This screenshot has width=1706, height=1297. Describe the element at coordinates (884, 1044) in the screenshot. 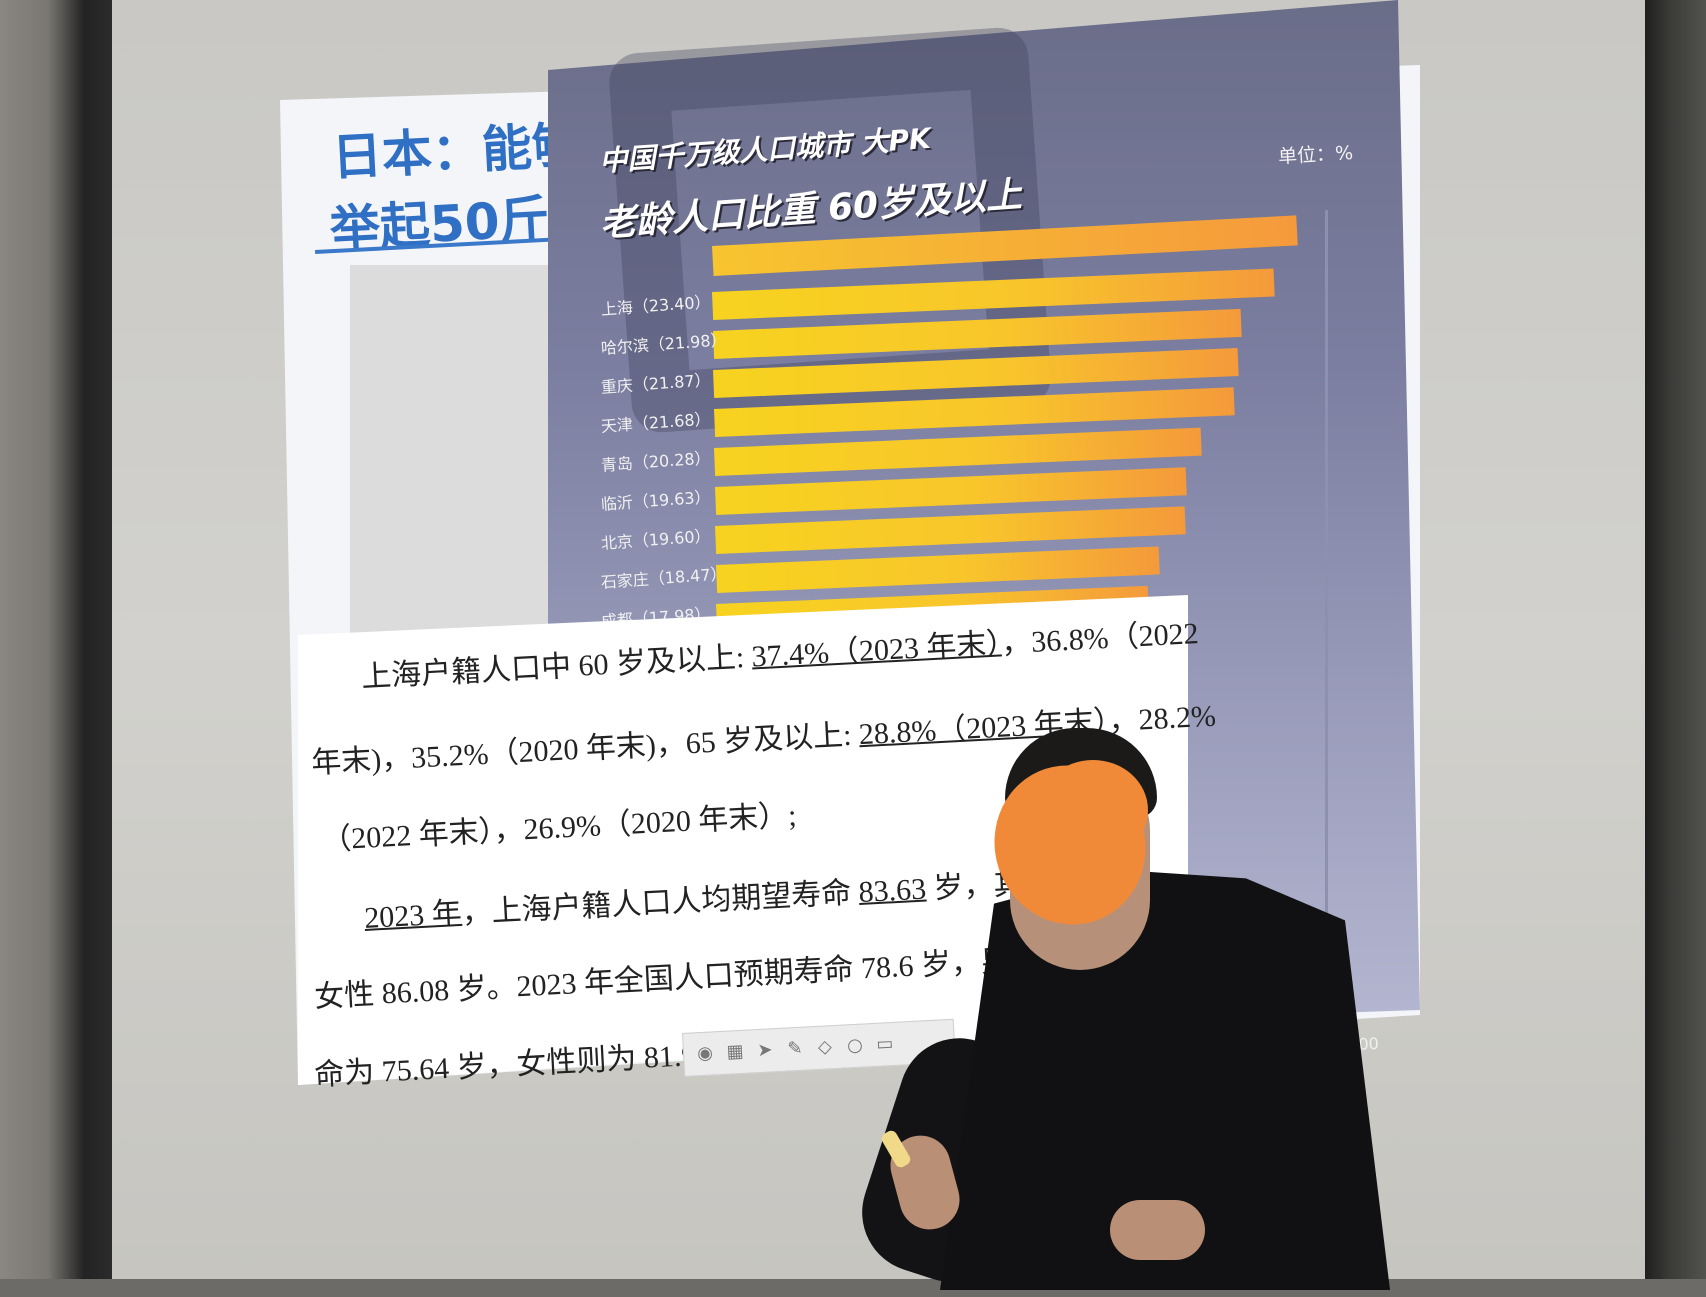

I see `screen-icon: ▭` at that location.